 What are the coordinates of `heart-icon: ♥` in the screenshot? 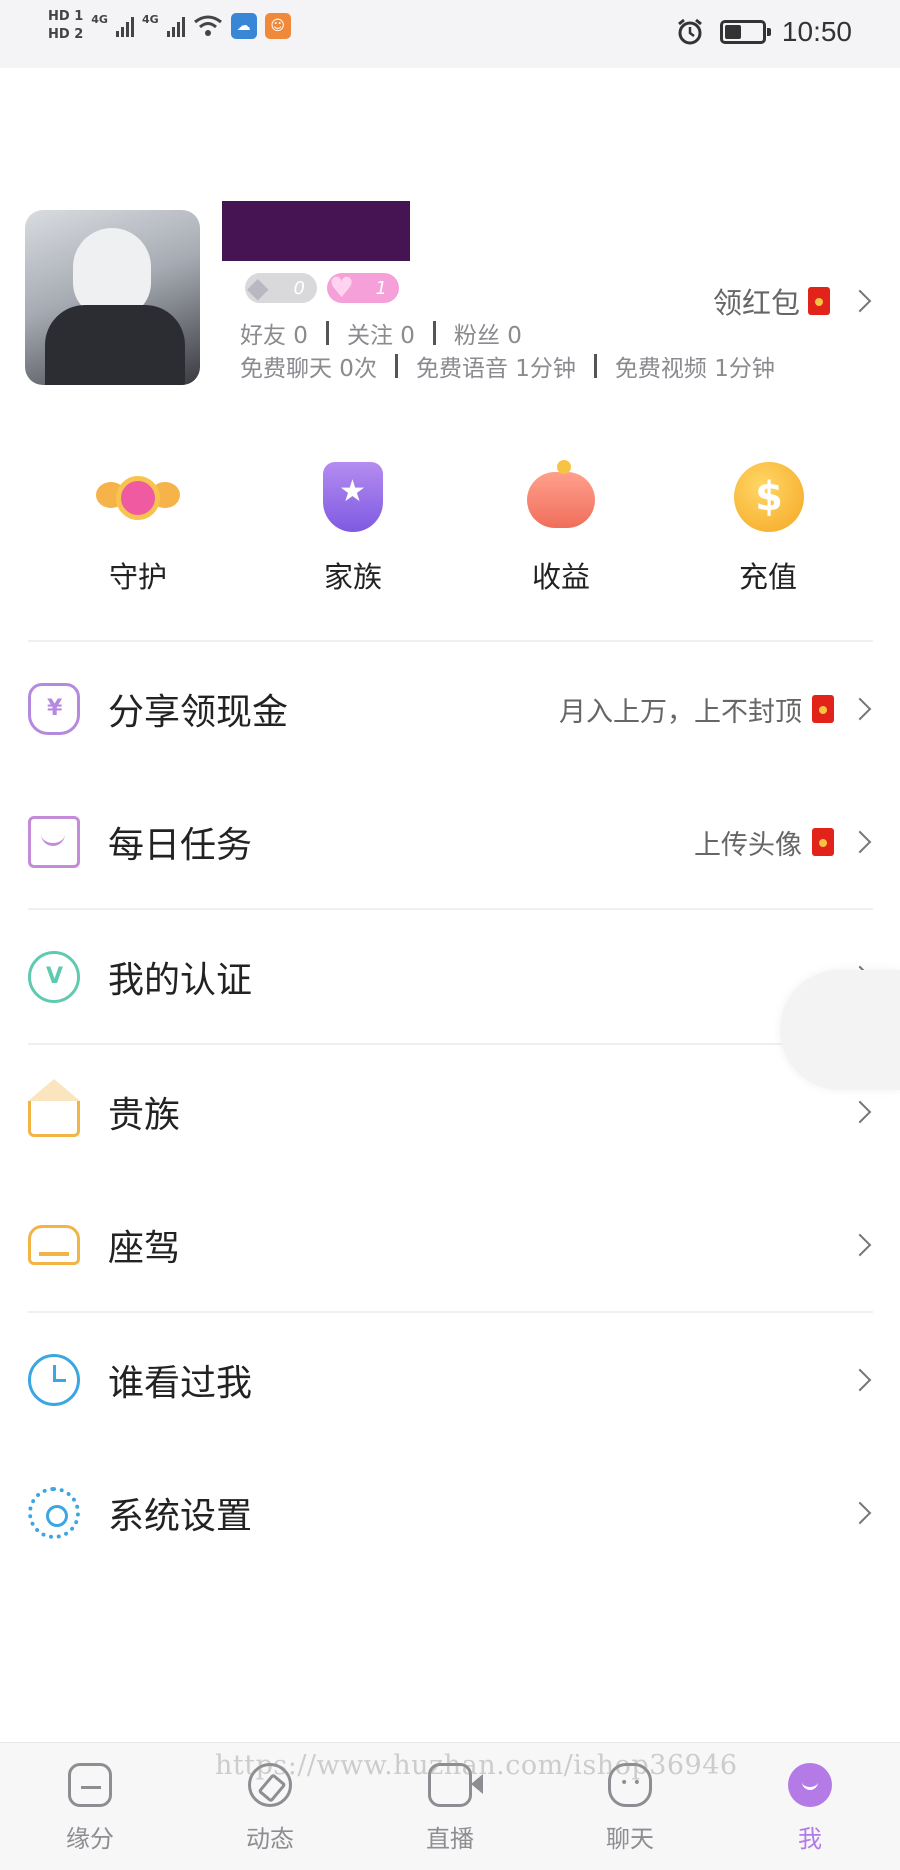 It's located at (342, 287).